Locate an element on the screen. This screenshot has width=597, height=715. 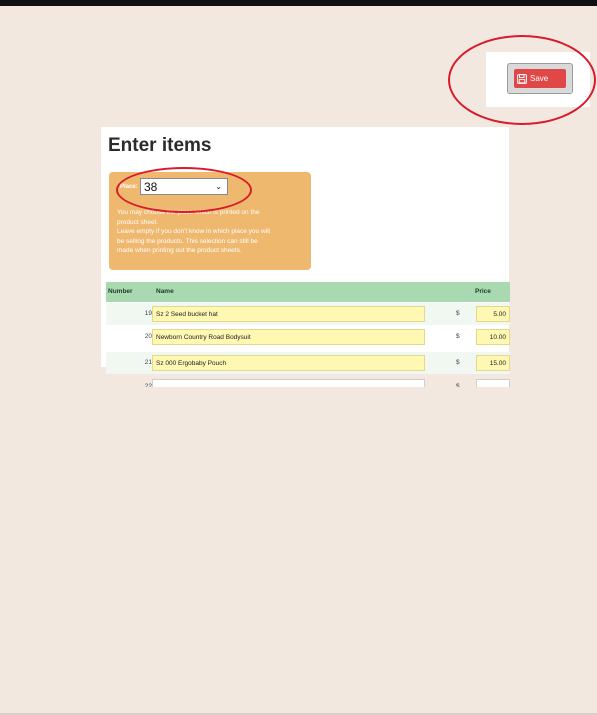
table-row: 20 Newborn Country Road Bodysuit $ 10.00 is located at coordinates (308, 337).